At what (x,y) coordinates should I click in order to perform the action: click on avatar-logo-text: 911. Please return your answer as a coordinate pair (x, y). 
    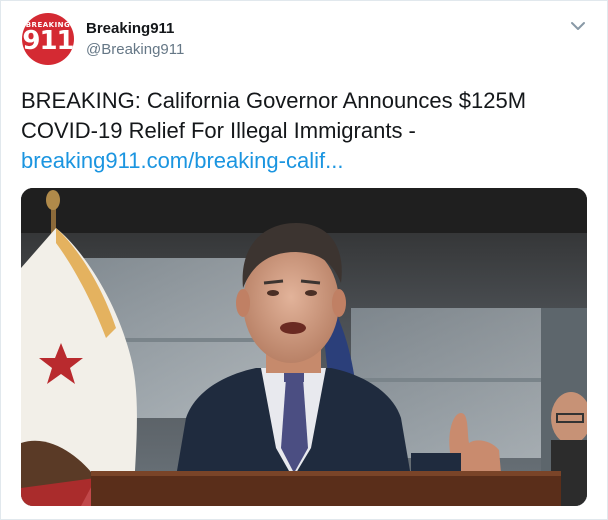
    Looking at the image, I should click on (48, 41).